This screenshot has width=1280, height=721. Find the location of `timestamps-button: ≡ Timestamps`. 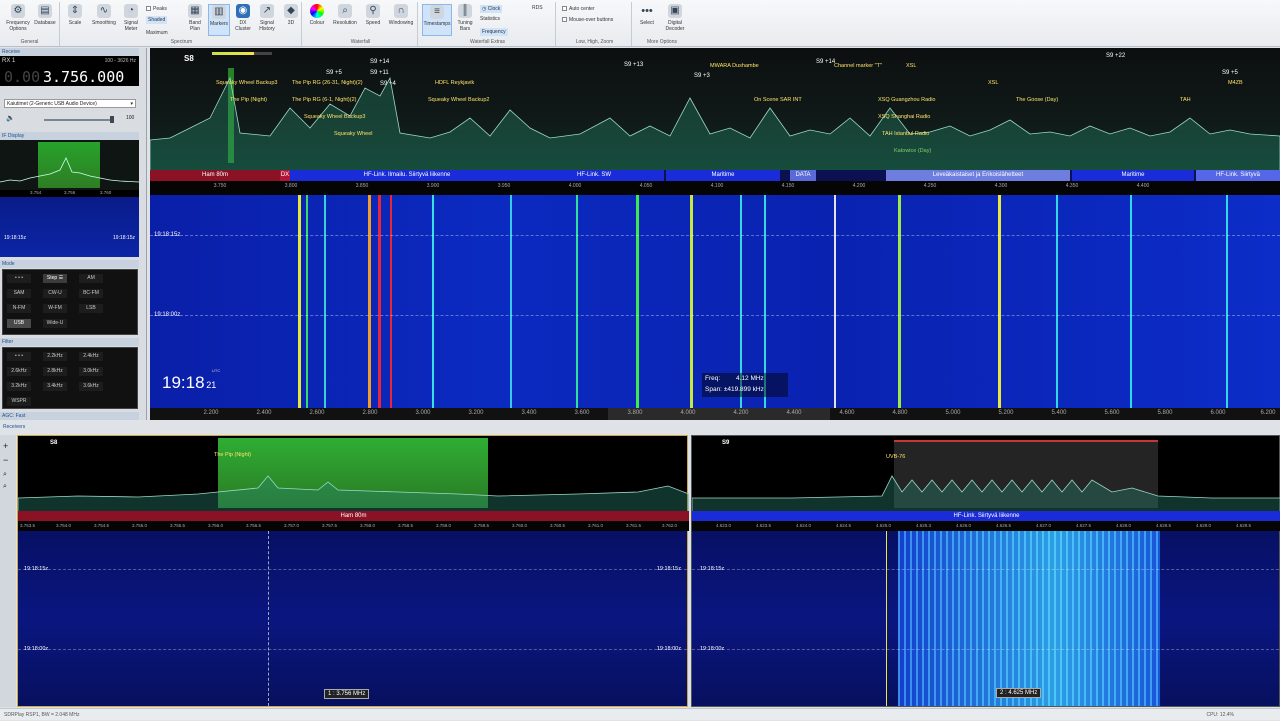

timestamps-button: ≡ Timestamps is located at coordinates (437, 20).